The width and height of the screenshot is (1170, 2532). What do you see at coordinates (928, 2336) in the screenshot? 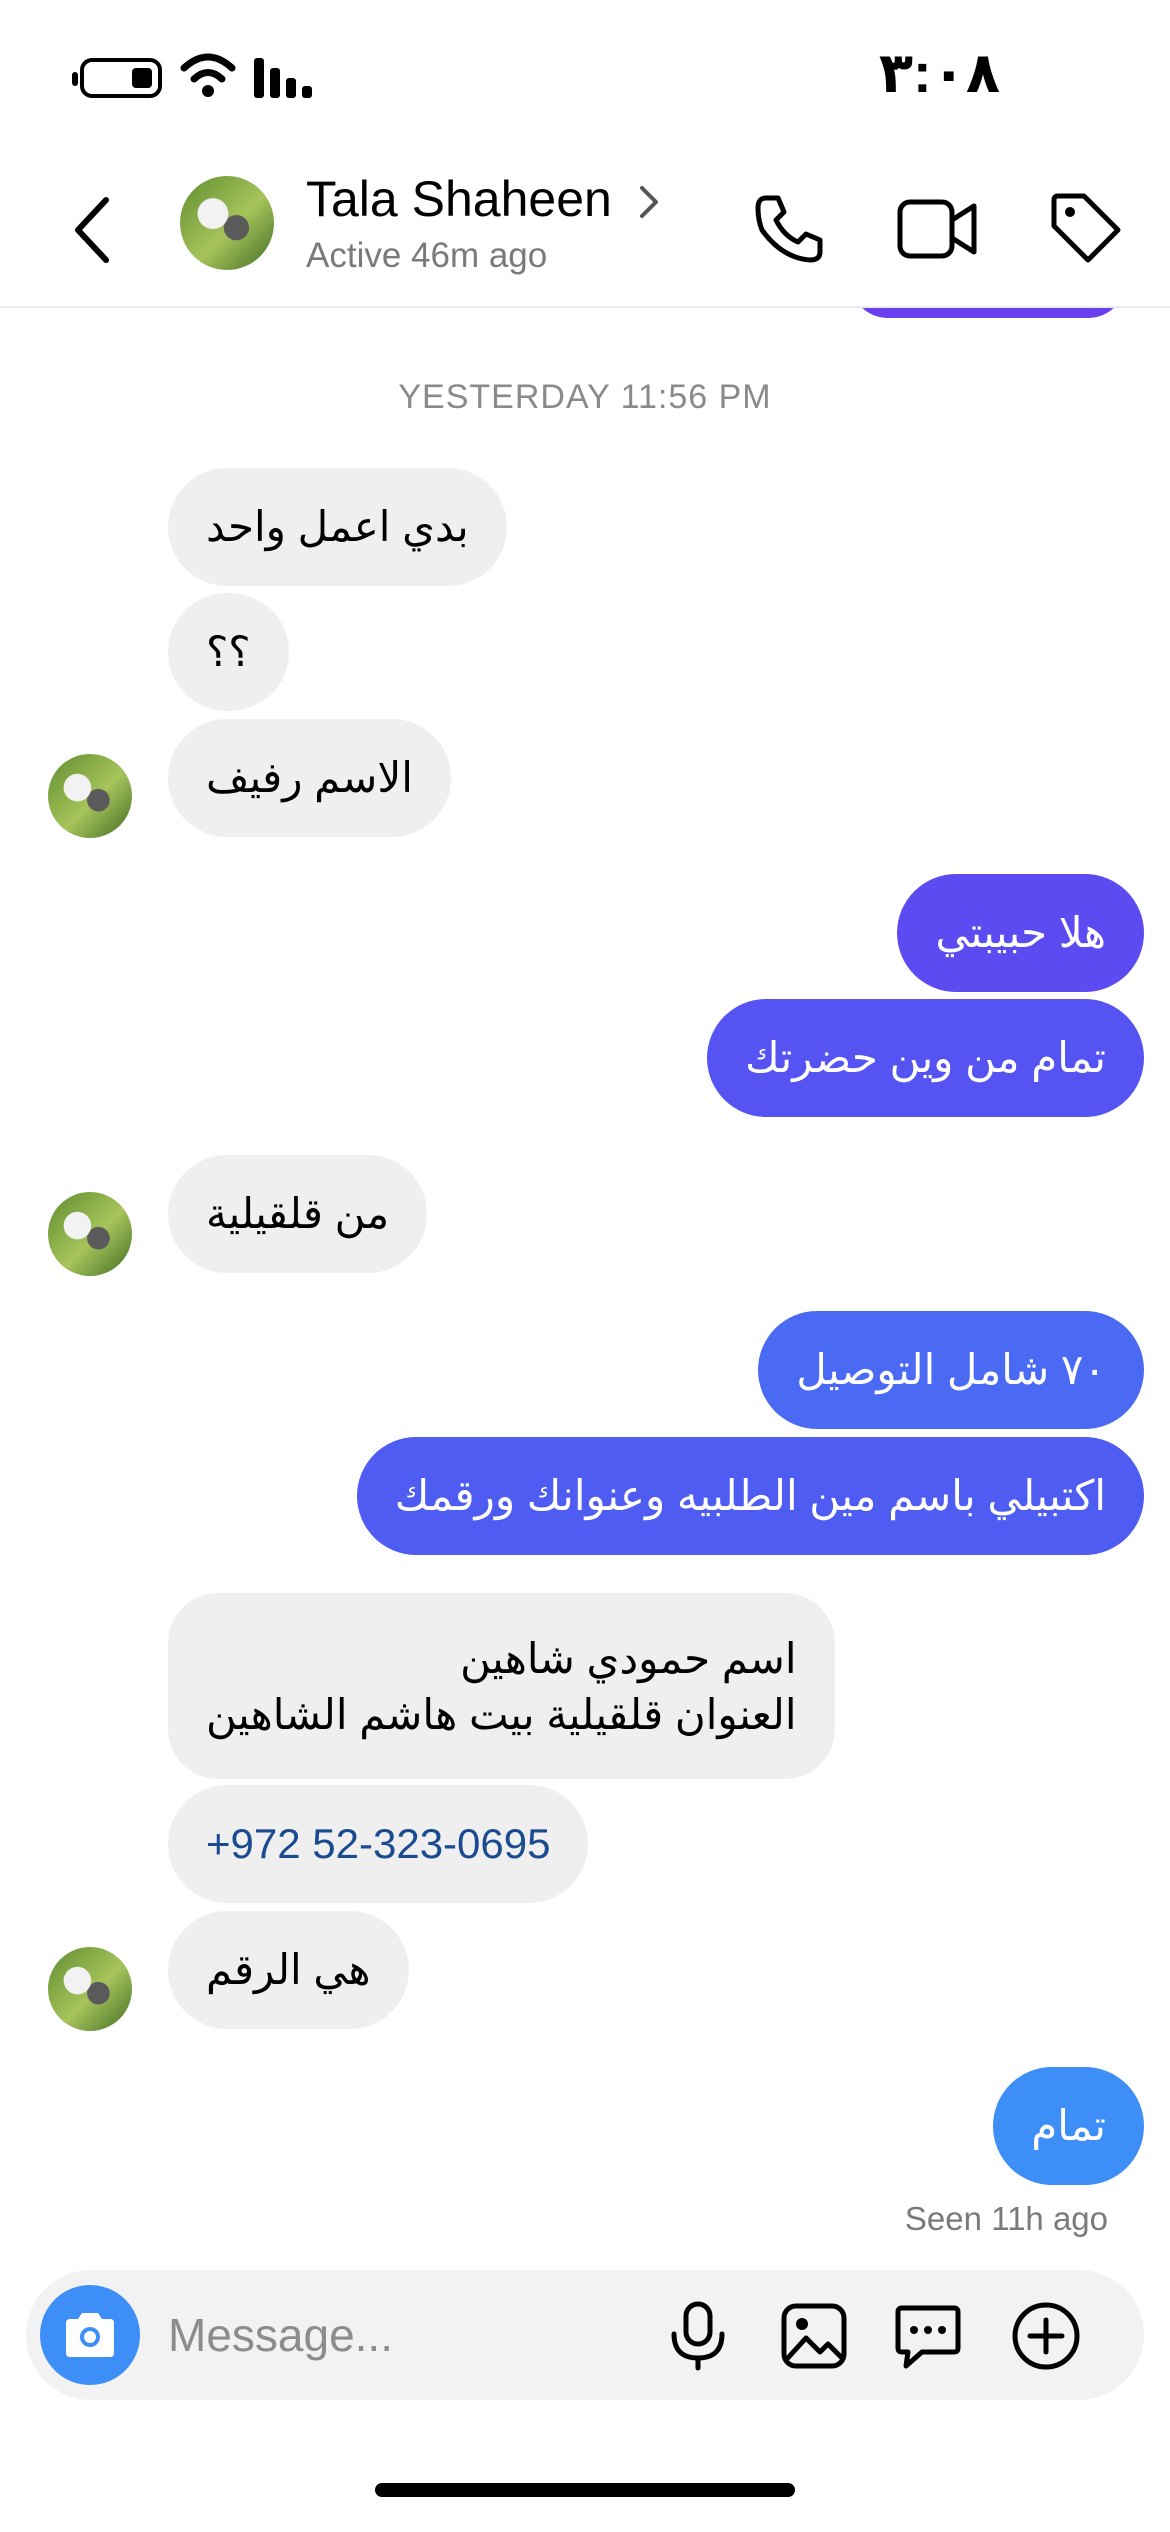
I see `sticker-icon` at bounding box center [928, 2336].